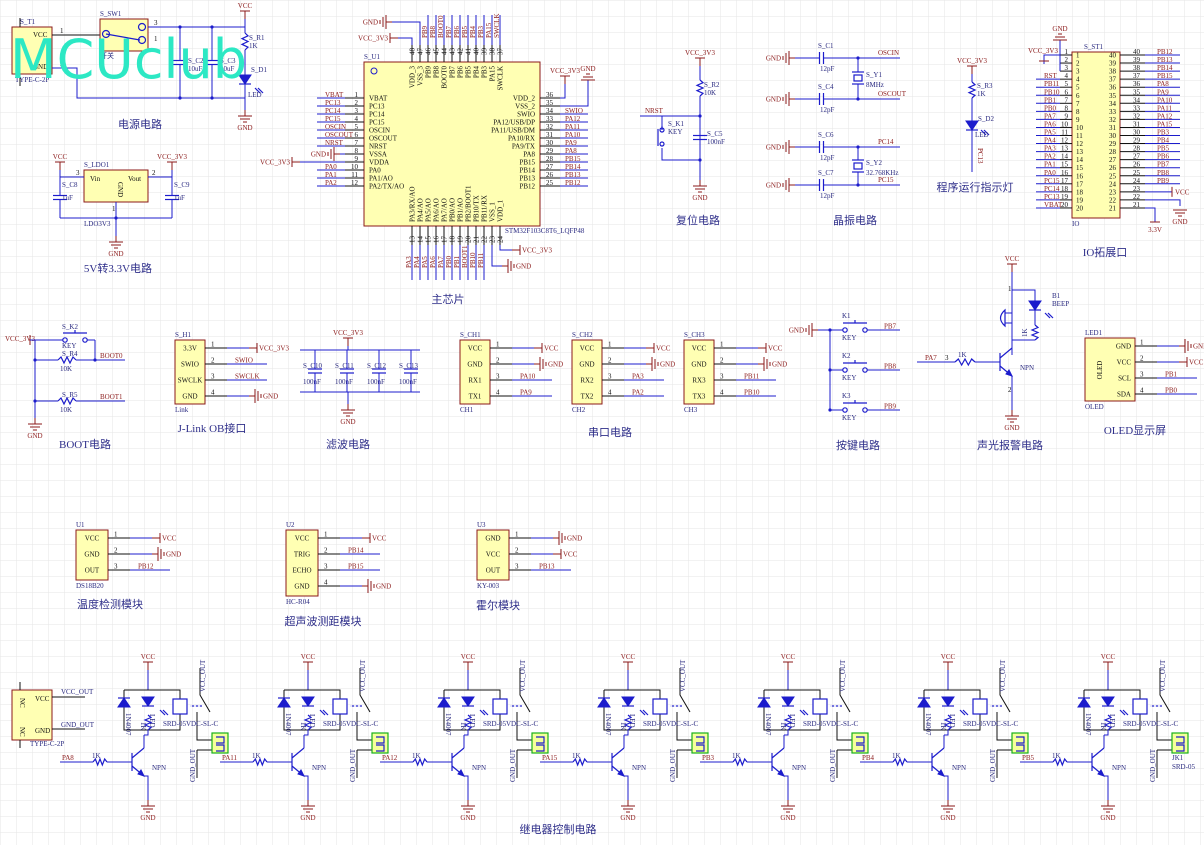 The image size is (1204, 845). Describe the element at coordinates (488, 586) in the screenshot. I see `part-name: KY-003` at that location.